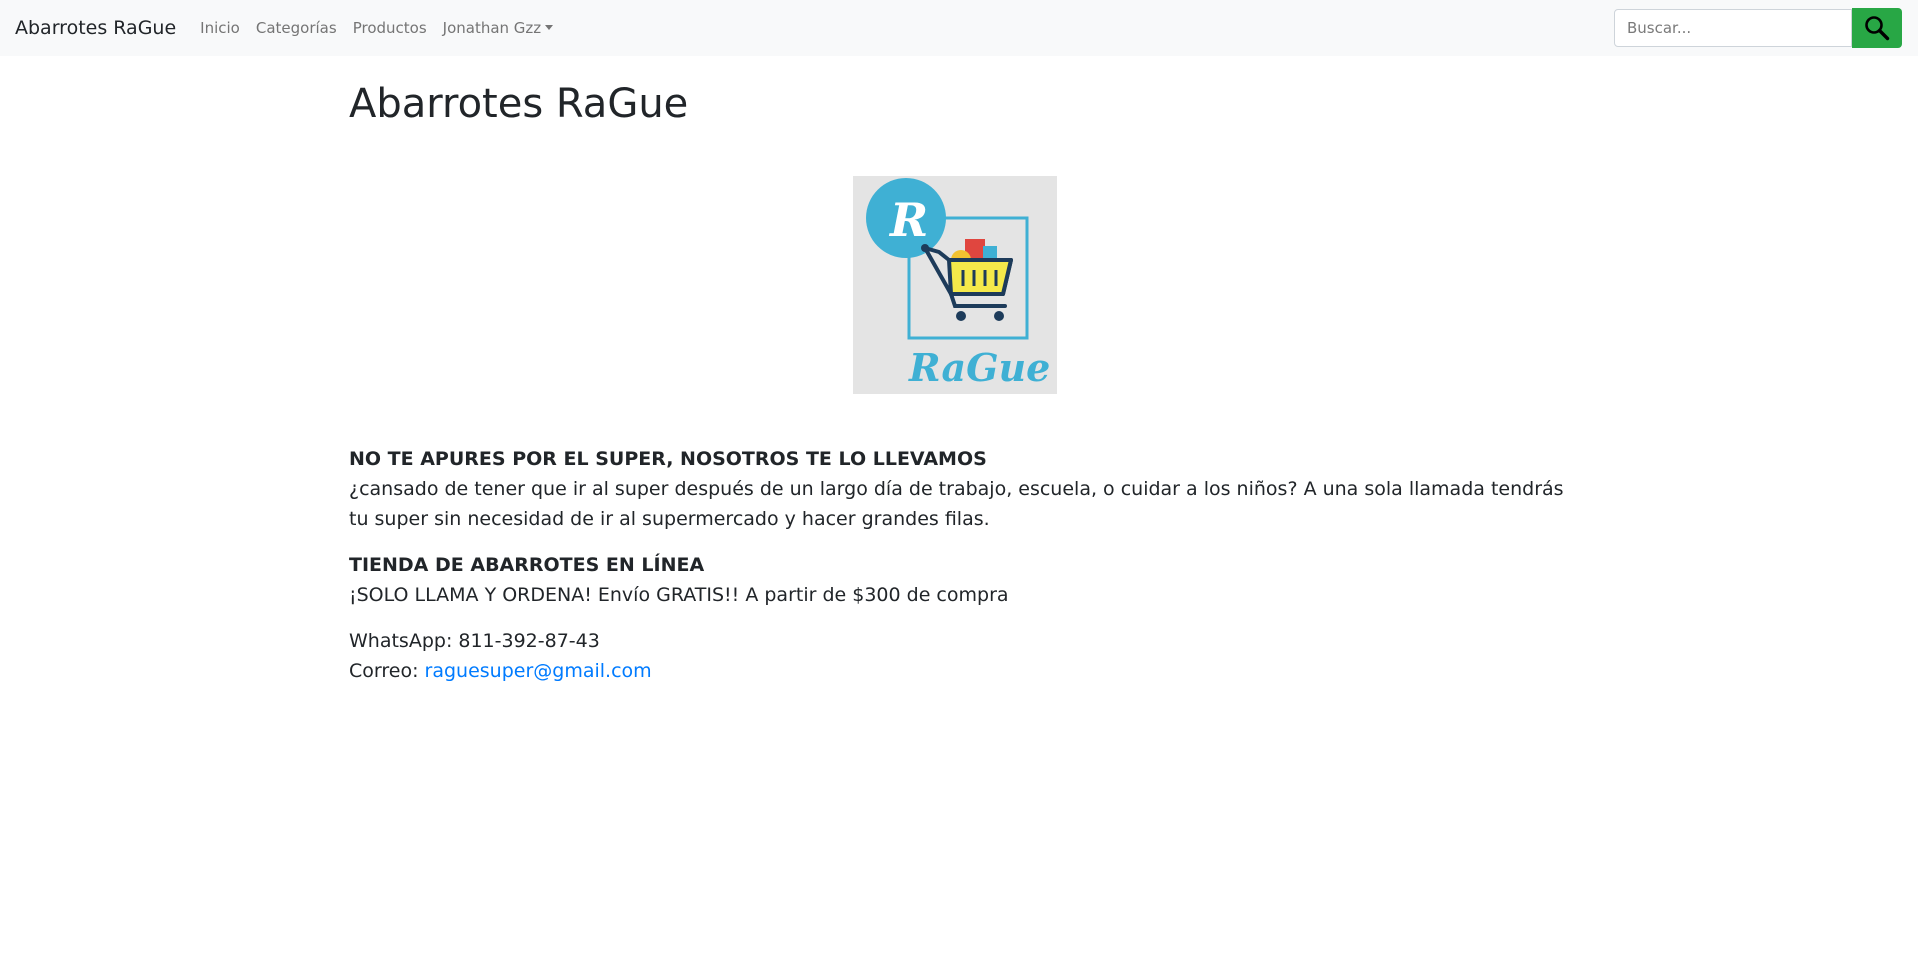 This screenshot has height=972, width=1918. I want to click on logo-brand-text: RaGue, so click(979, 367).